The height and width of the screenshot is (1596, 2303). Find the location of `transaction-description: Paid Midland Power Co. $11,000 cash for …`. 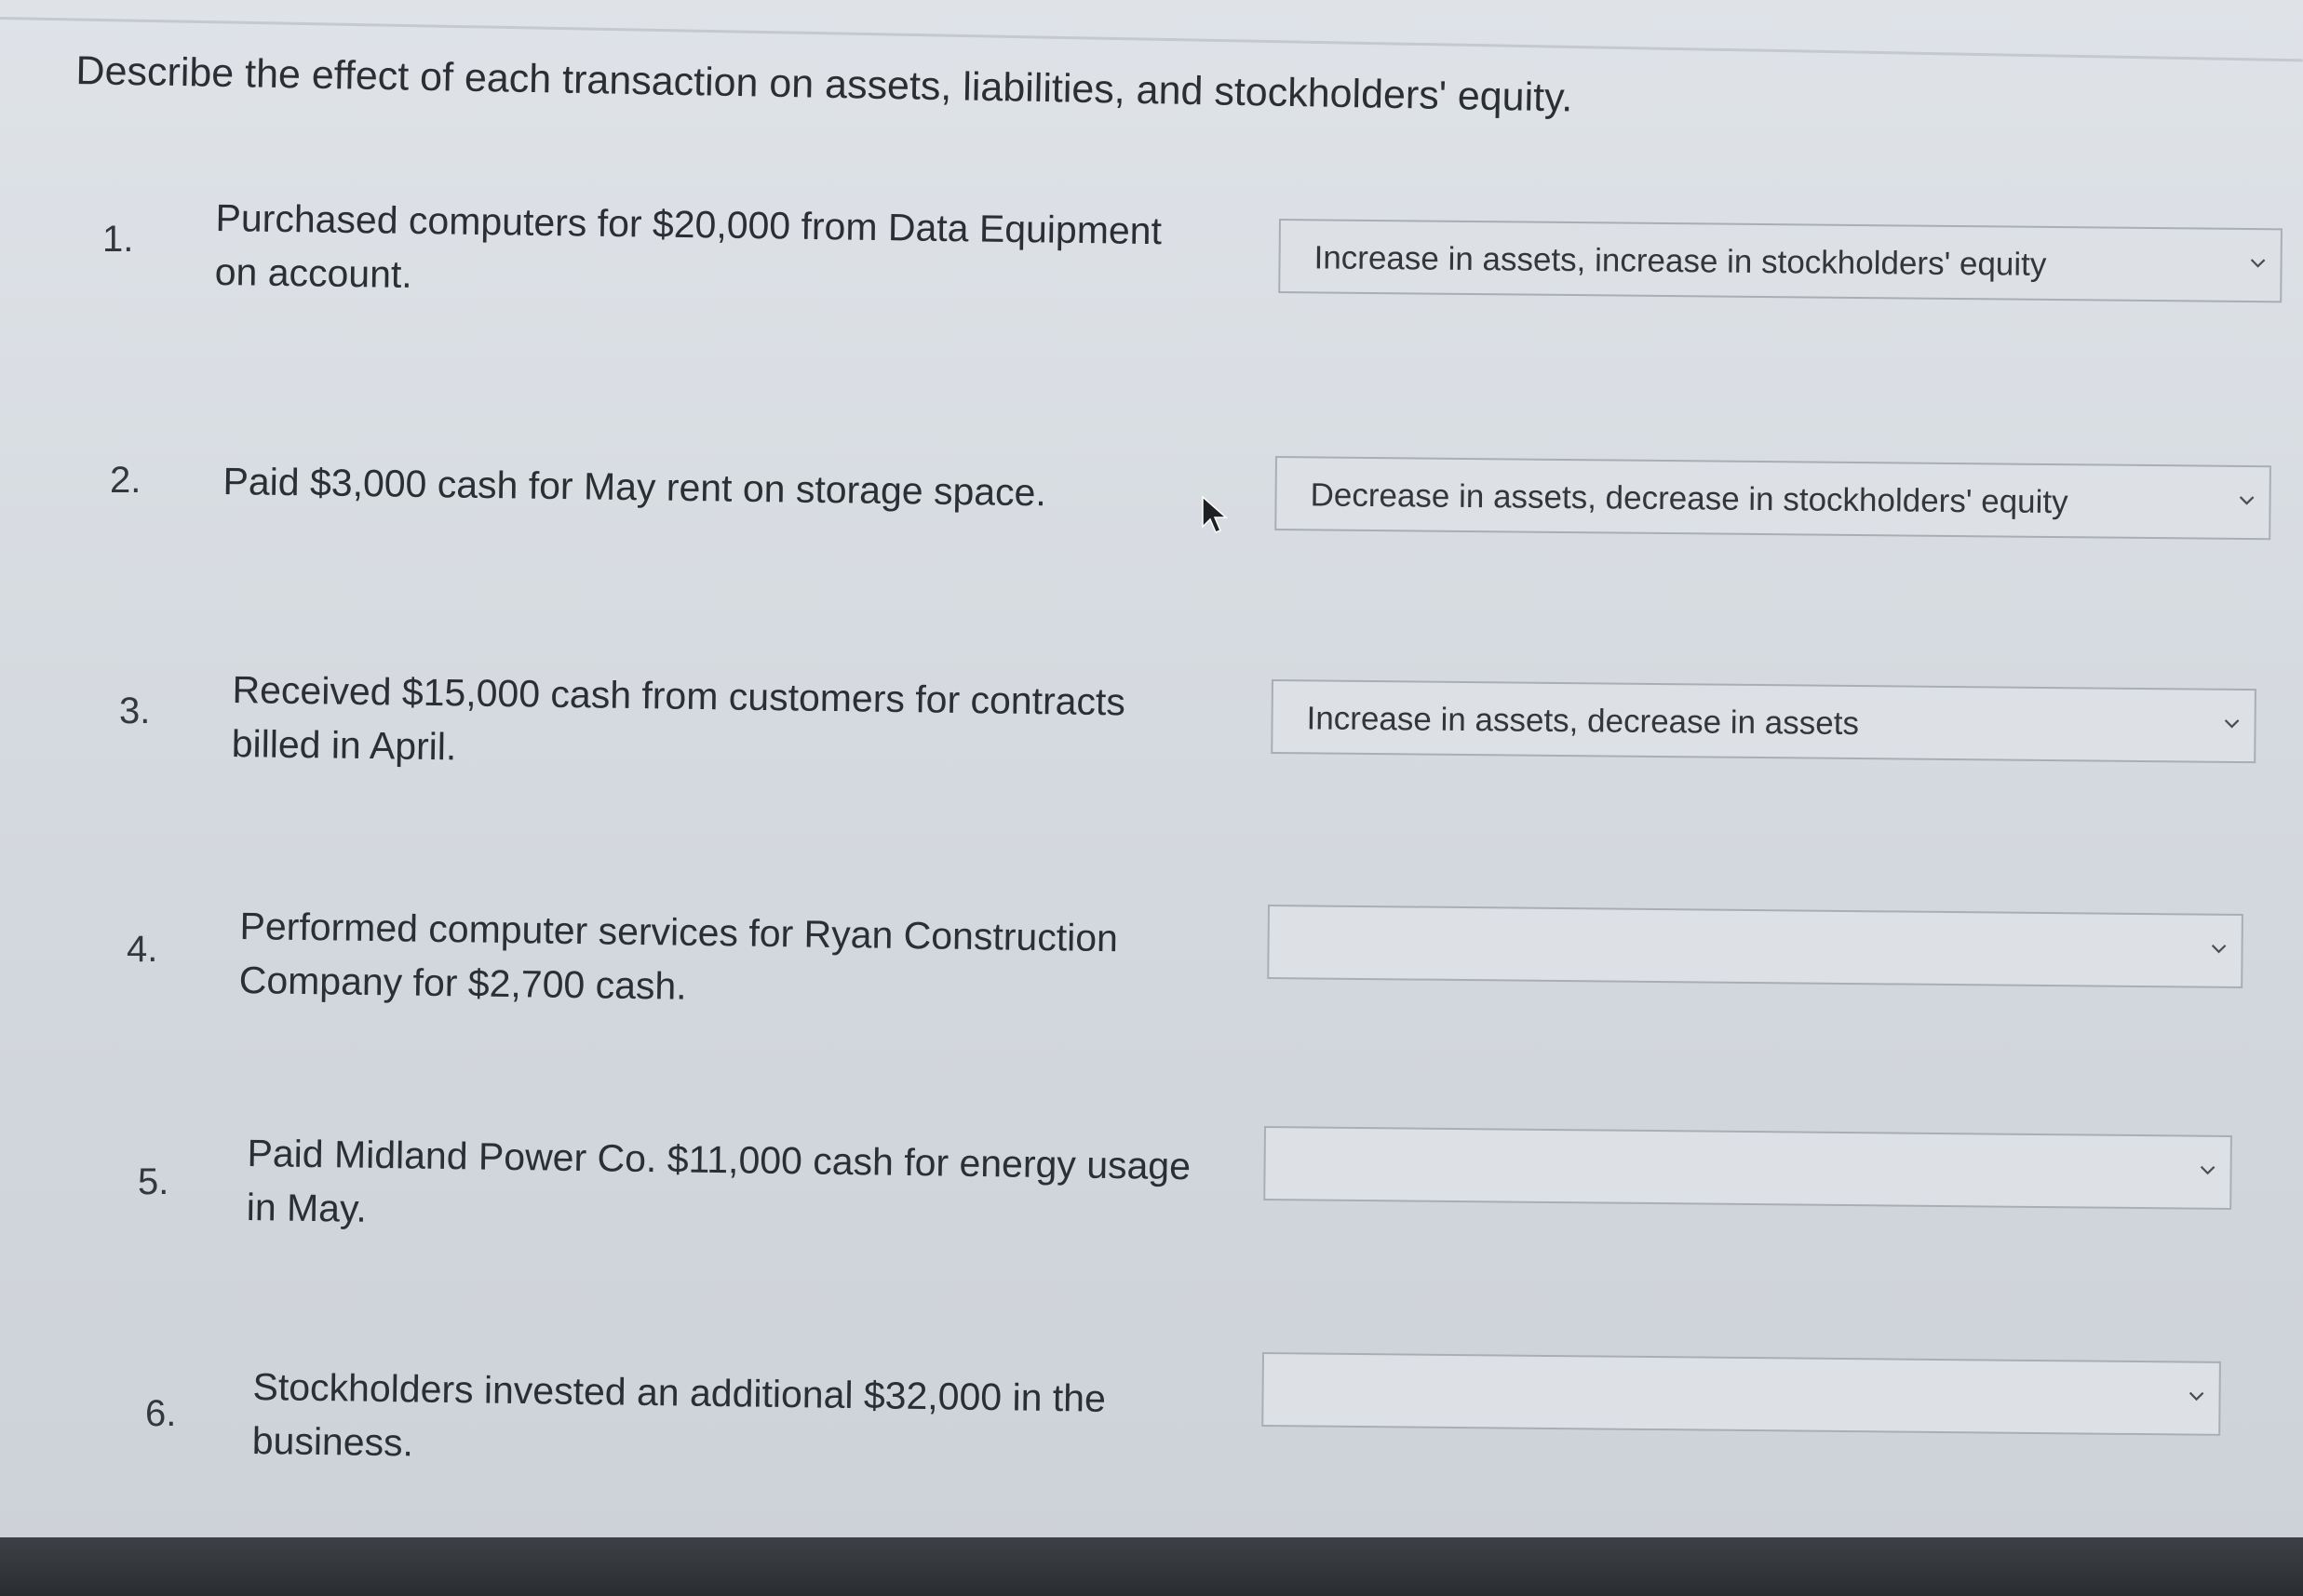

transaction-description: Paid Midland Power Co. $11,000 cash for … is located at coordinates (740, 1187).